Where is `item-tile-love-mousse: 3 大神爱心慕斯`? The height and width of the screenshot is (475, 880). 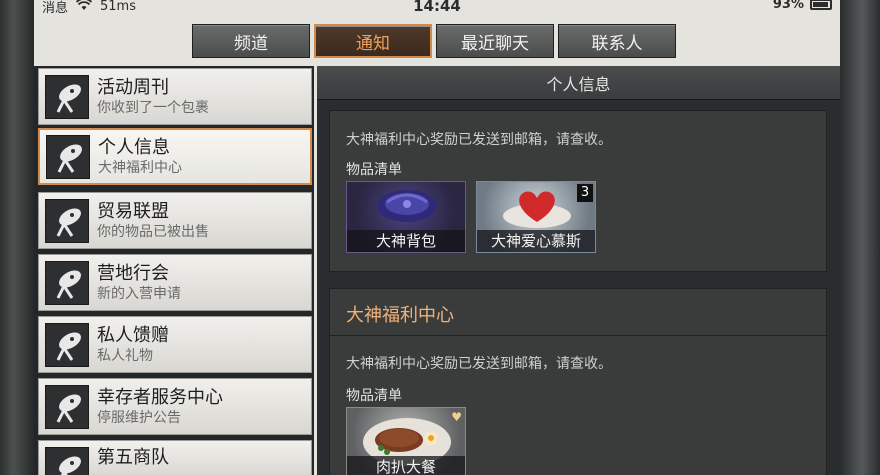
item-tile-love-mousse: 3 大神爱心慕斯 is located at coordinates (536, 217).